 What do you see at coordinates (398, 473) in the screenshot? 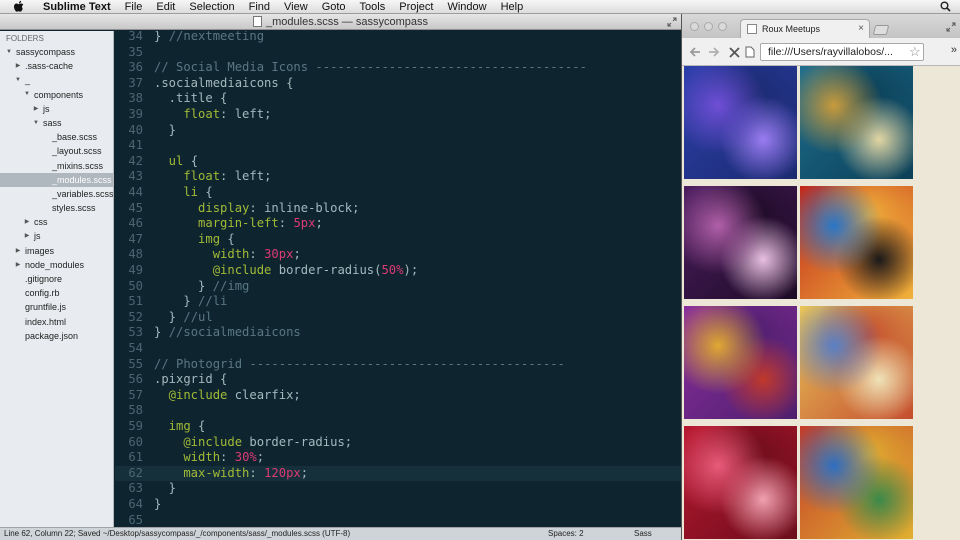
I see `code-line: 62 max-width: 120px;` at bounding box center [398, 473].